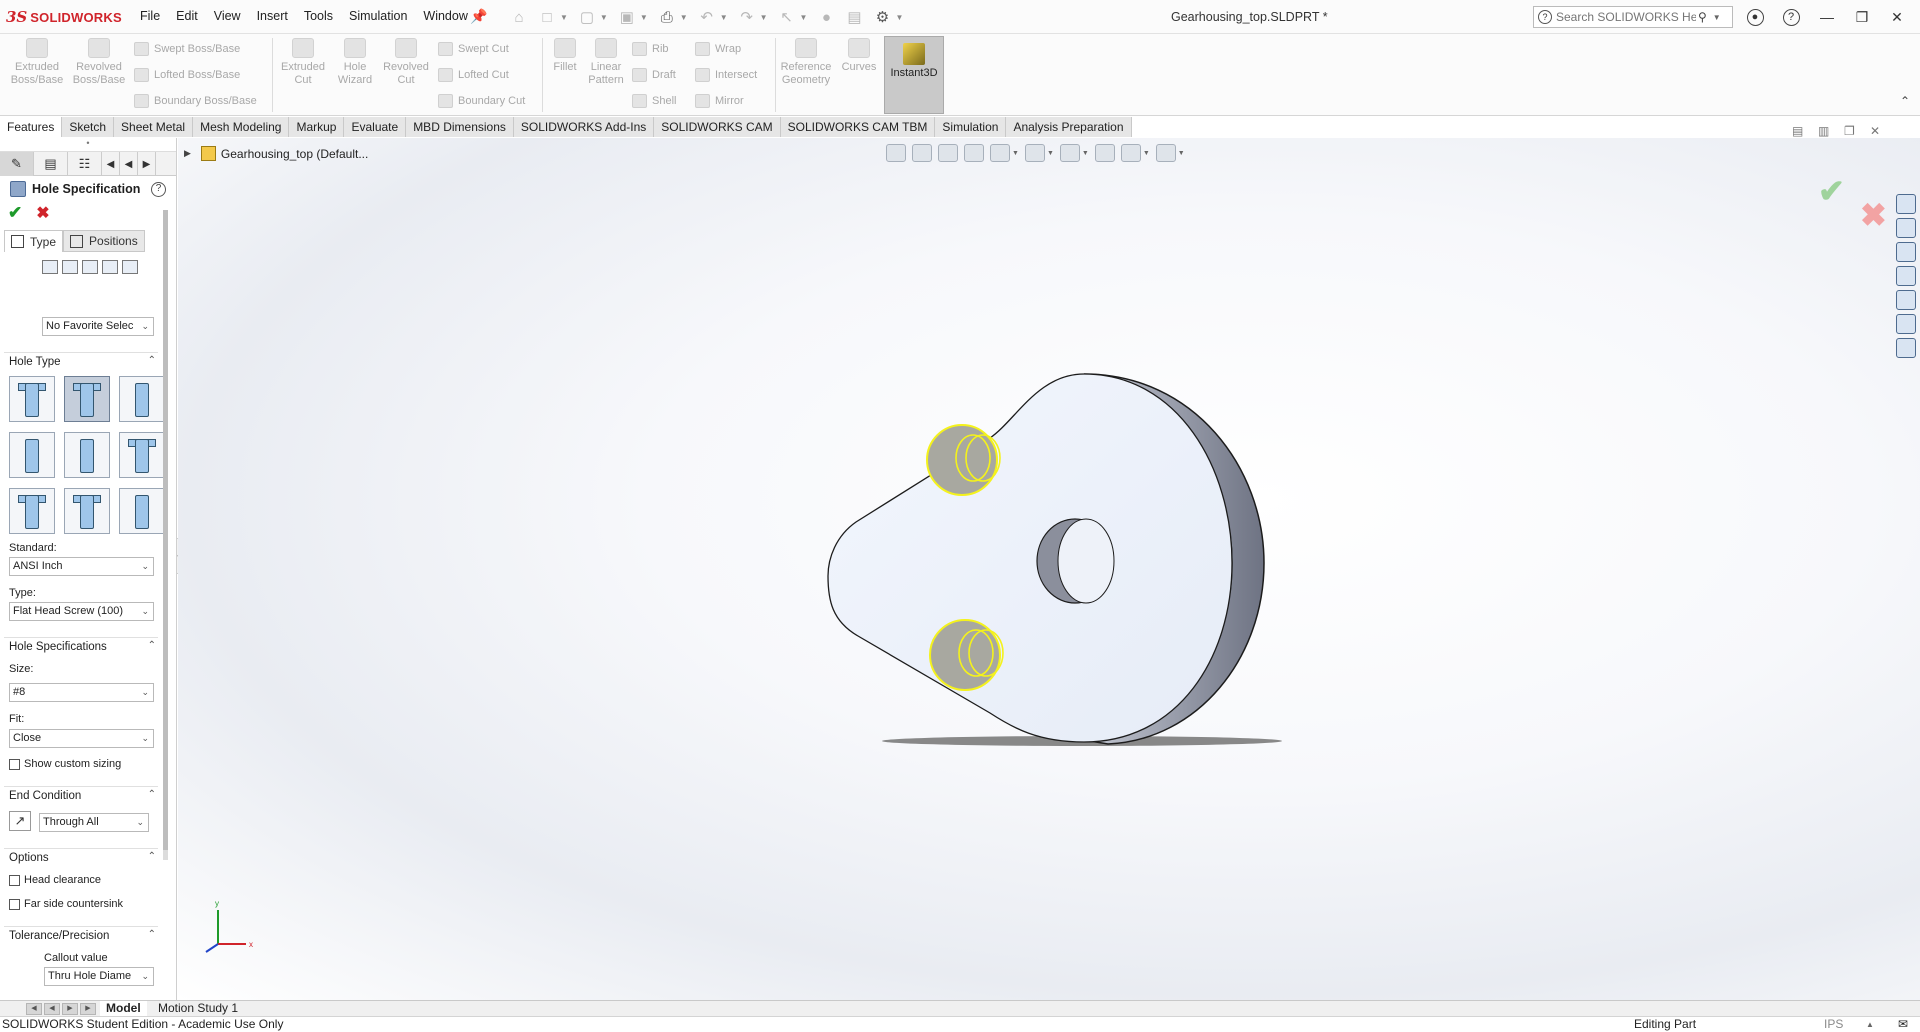 The height and width of the screenshot is (1032, 1920). What do you see at coordinates (81, 361) in the screenshot?
I see `hole-type-header: Hole Type ⌃` at bounding box center [81, 361].